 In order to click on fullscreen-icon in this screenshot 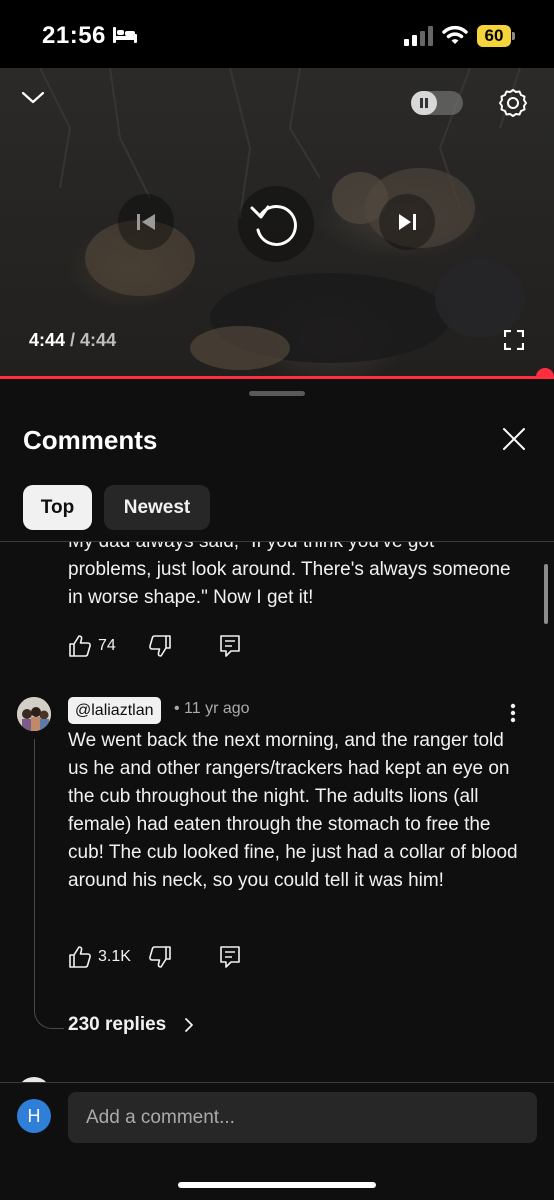, I will do `click(514, 340)`.